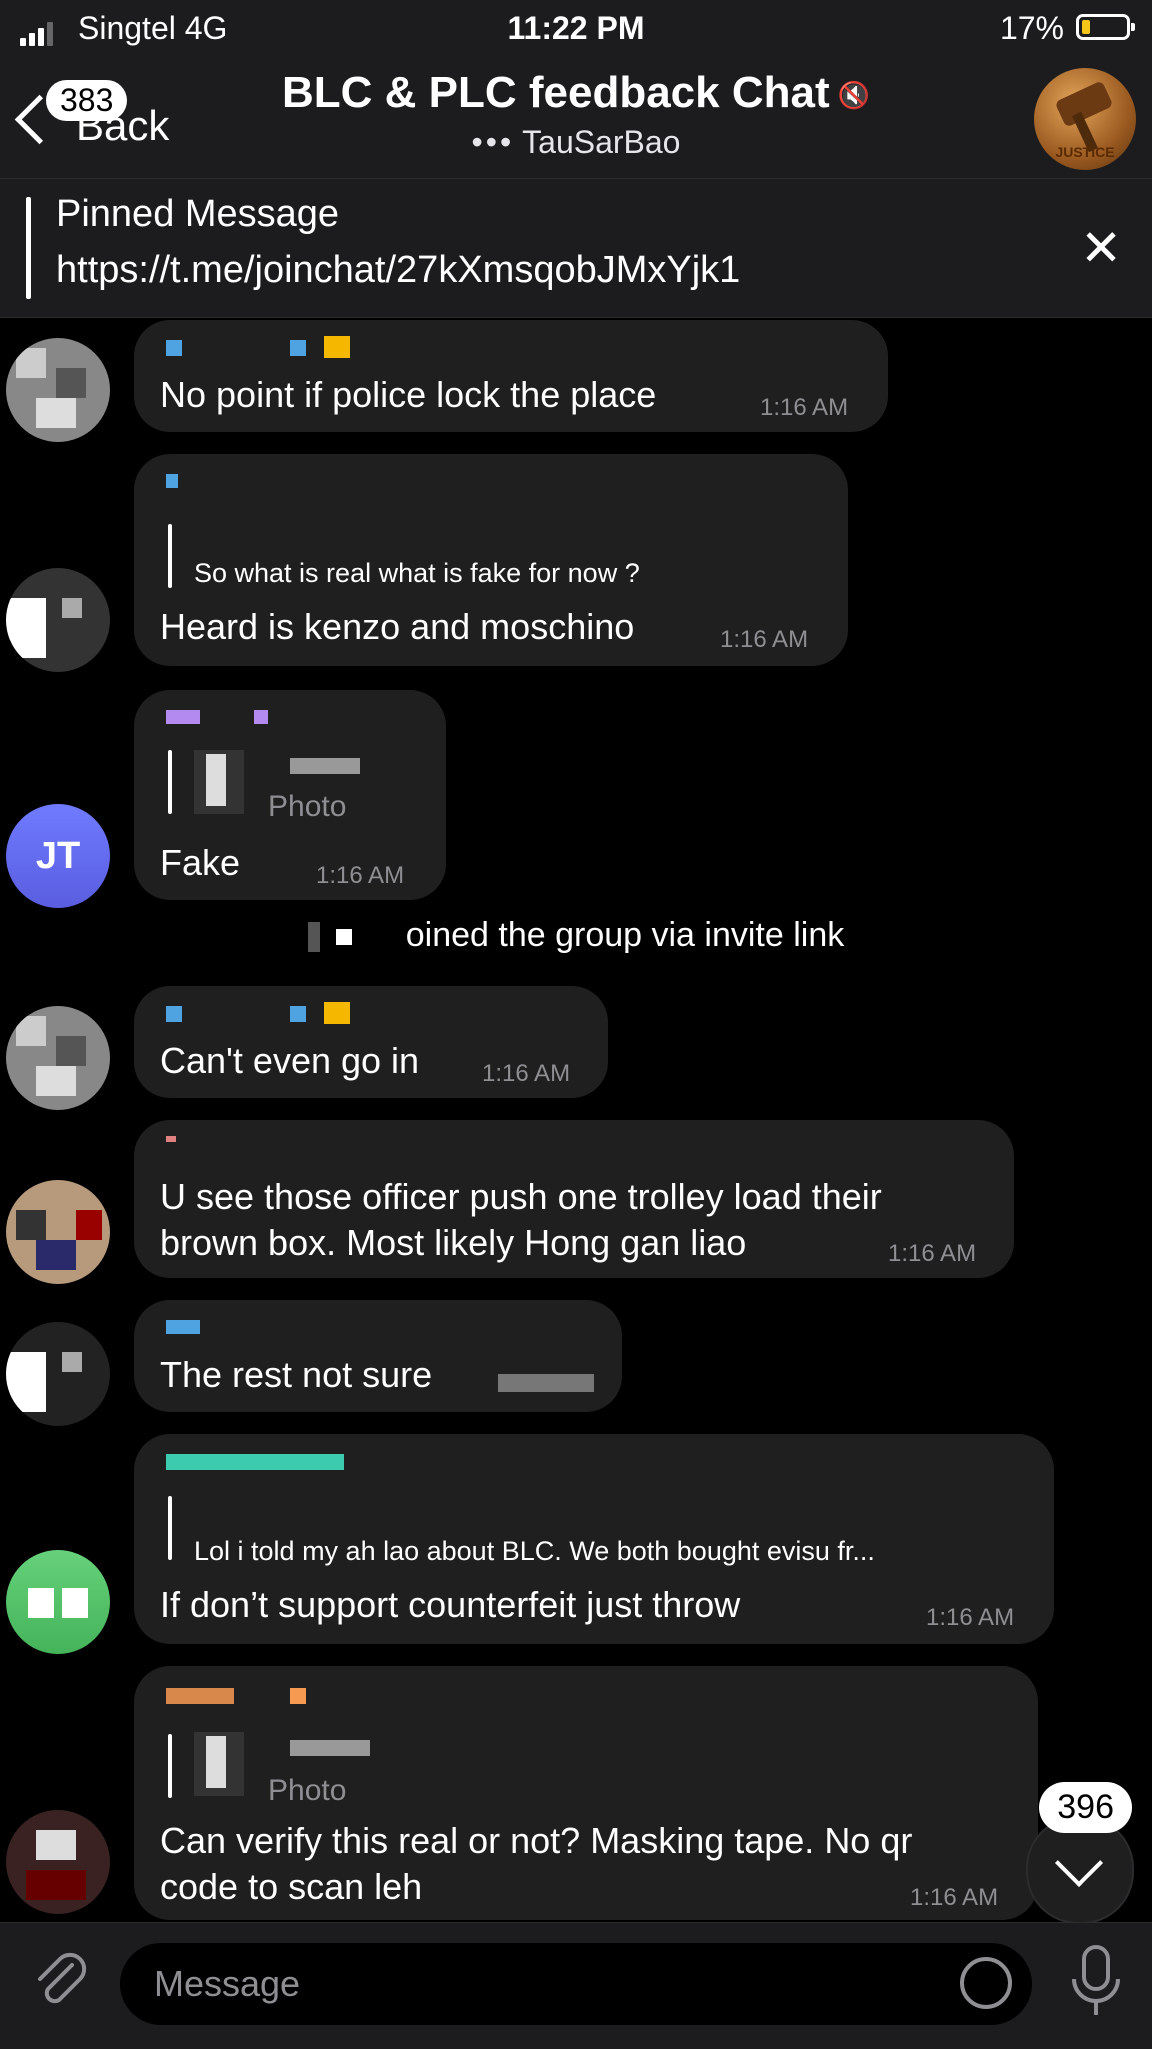 Image resolution: width=1152 pixels, height=2049 pixels. I want to click on unread-badge: 383, so click(87, 100).